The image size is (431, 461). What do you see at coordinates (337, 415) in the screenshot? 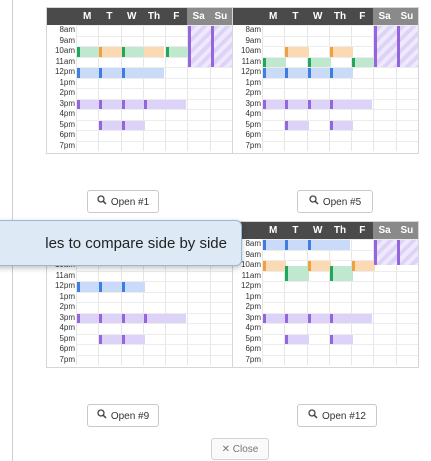
I see `open-schedule-button: Open #12` at bounding box center [337, 415].